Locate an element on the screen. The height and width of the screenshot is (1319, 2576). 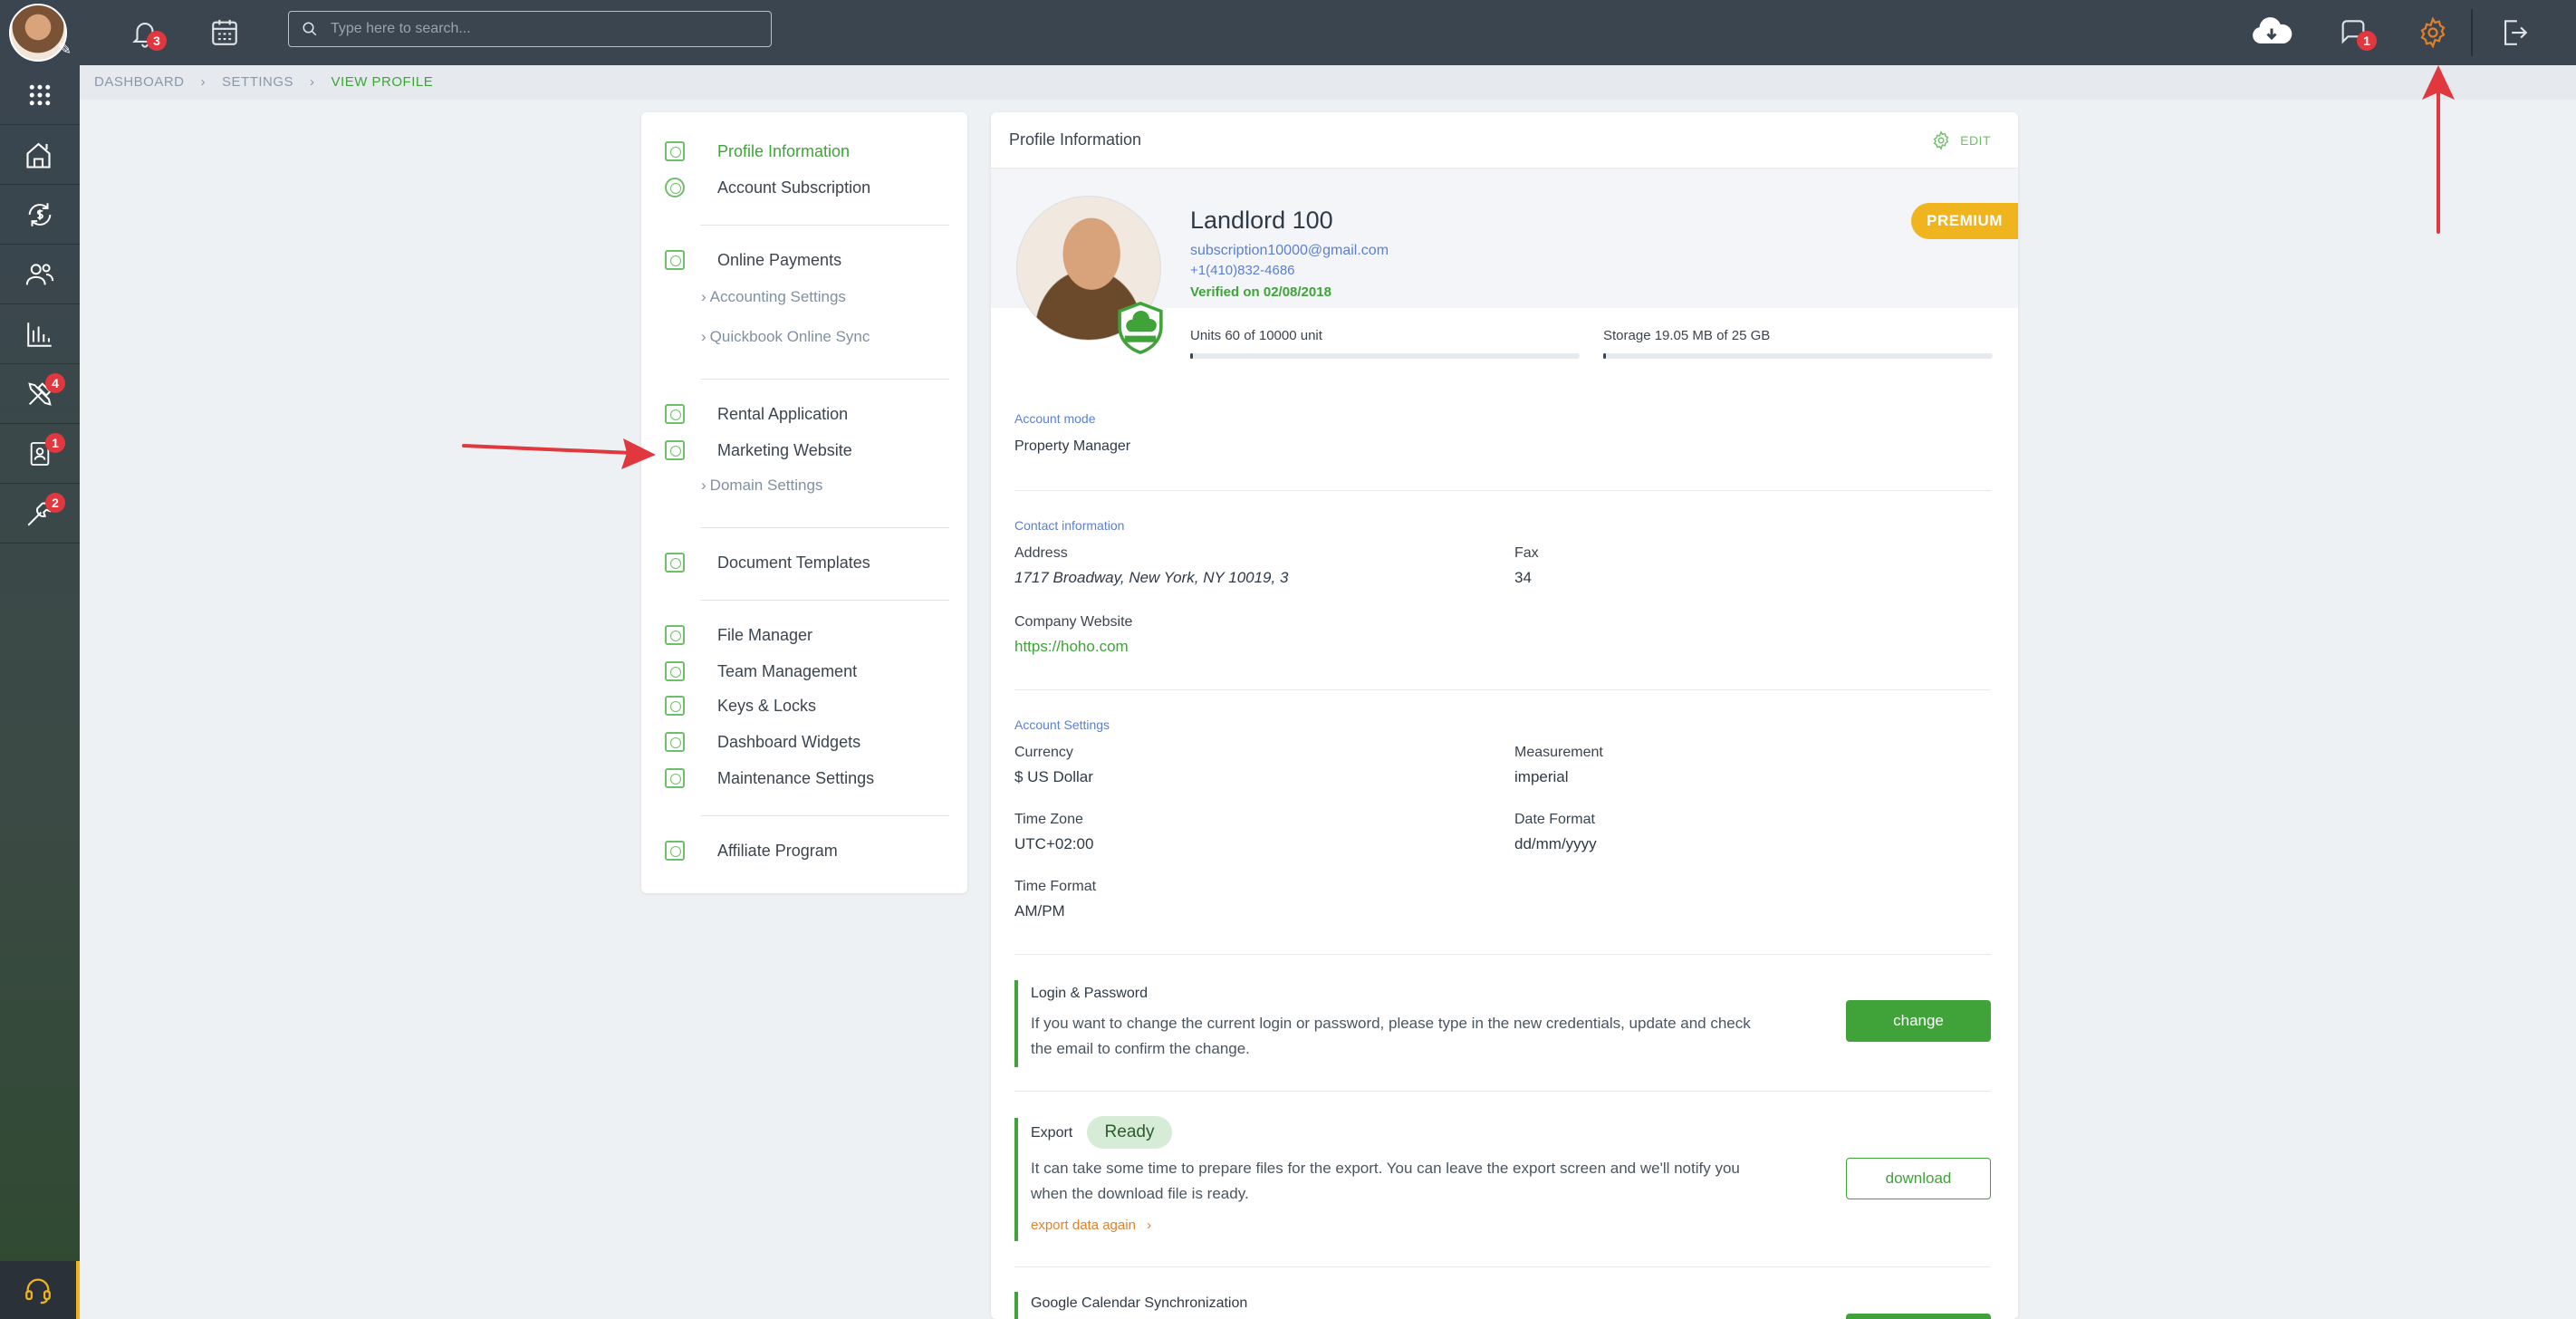
timezone-value: UTC+02:00 is located at coordinates (1054, 843).